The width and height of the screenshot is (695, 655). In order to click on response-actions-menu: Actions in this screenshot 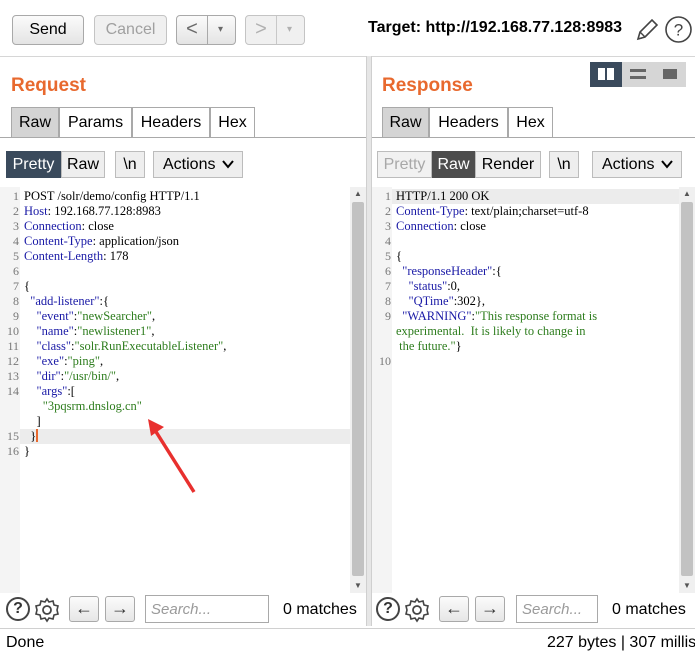, I will do `click(637, 164)`.